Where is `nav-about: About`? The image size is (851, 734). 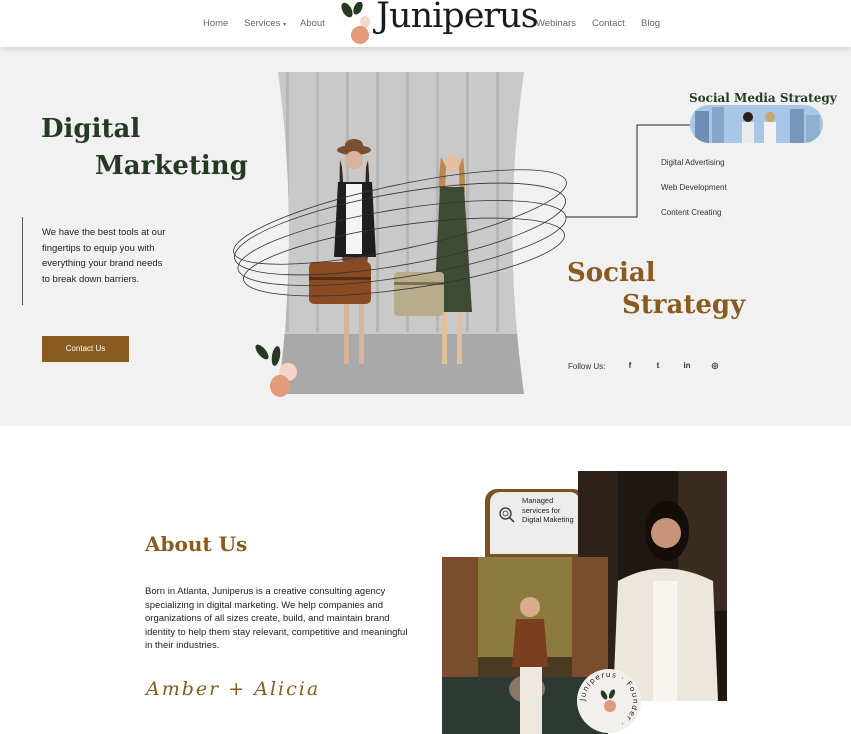 nav-about: About is located at coordinates (312, 23).